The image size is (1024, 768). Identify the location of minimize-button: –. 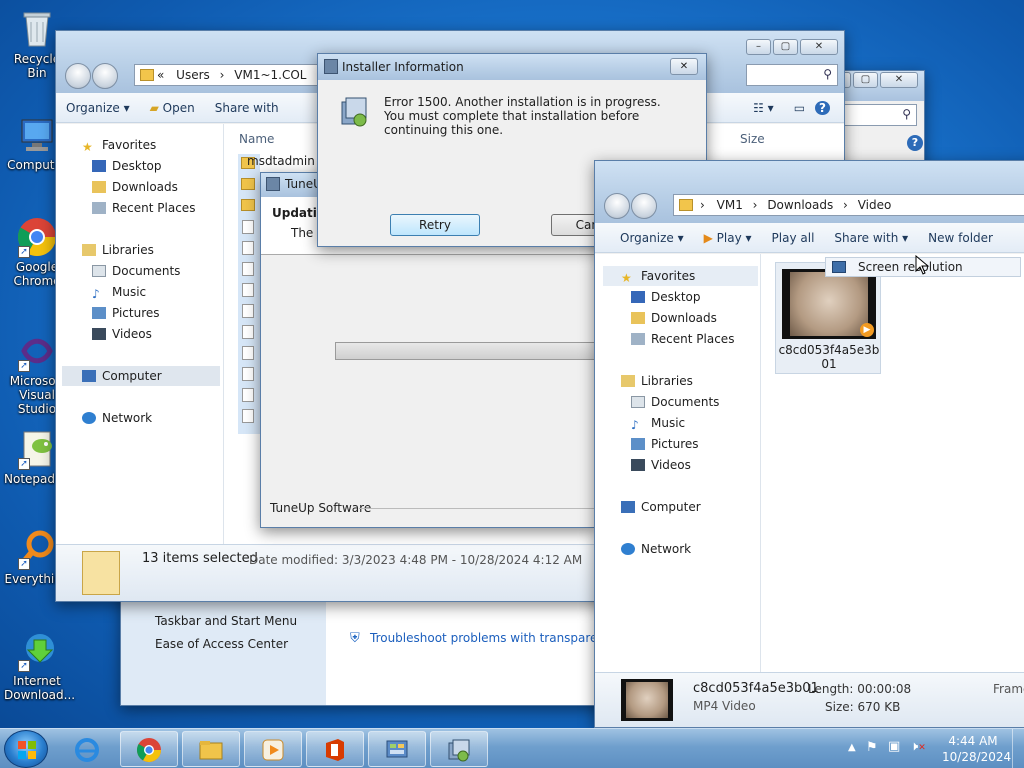
(758, 47).